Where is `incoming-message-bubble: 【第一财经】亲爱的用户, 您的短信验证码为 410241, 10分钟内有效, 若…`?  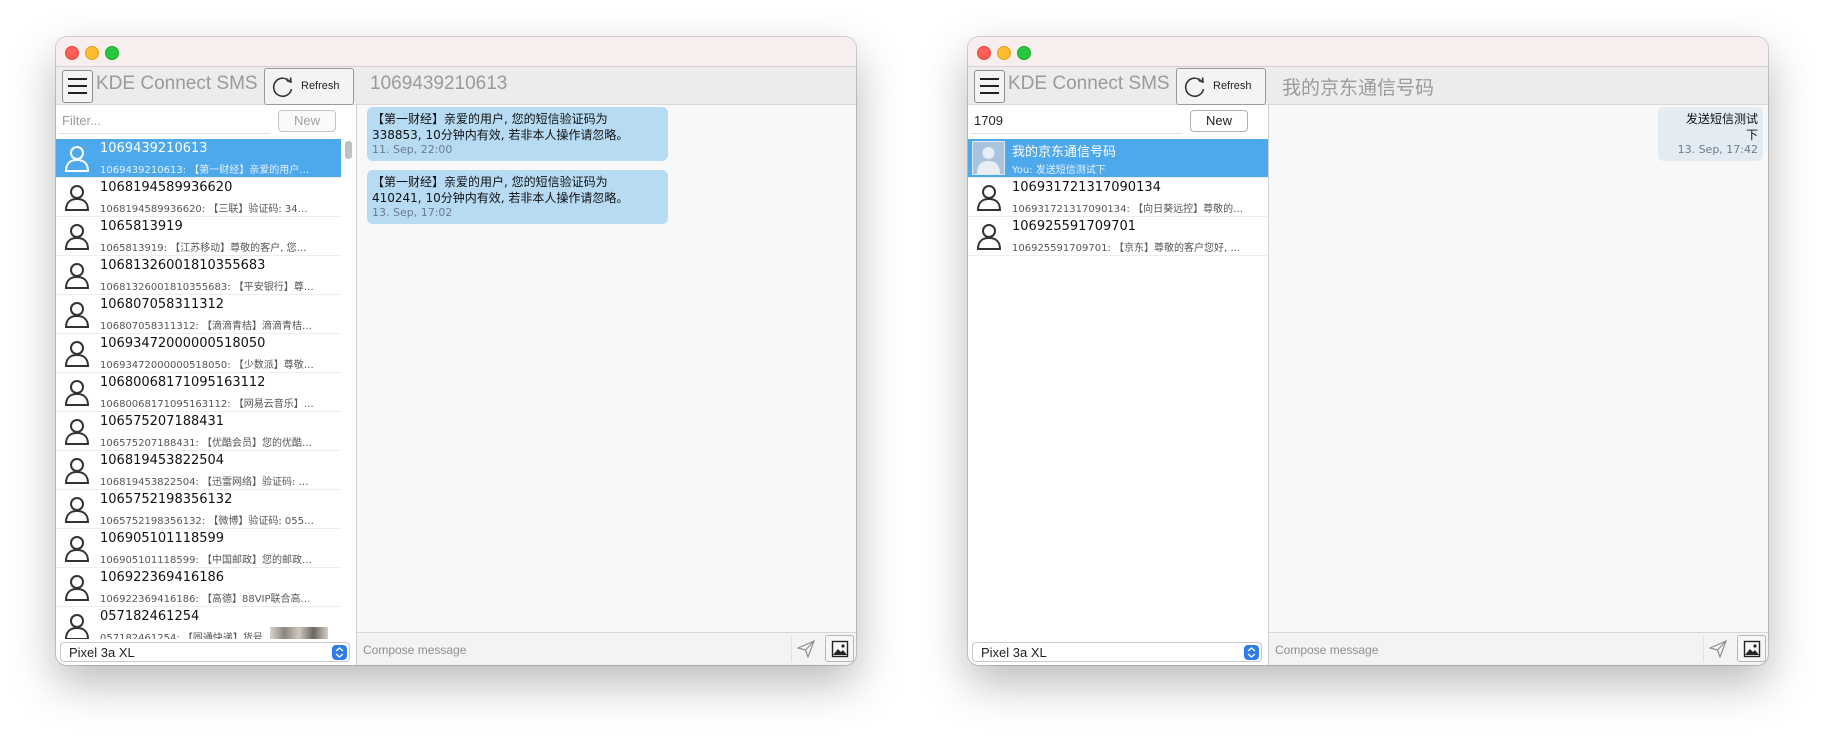 incoming-message-bubble: 【第一财经】亲爱的用户, 您的短信验证码为 410241, 10分钟内有效, 若… is located at coordinates (517, 197).